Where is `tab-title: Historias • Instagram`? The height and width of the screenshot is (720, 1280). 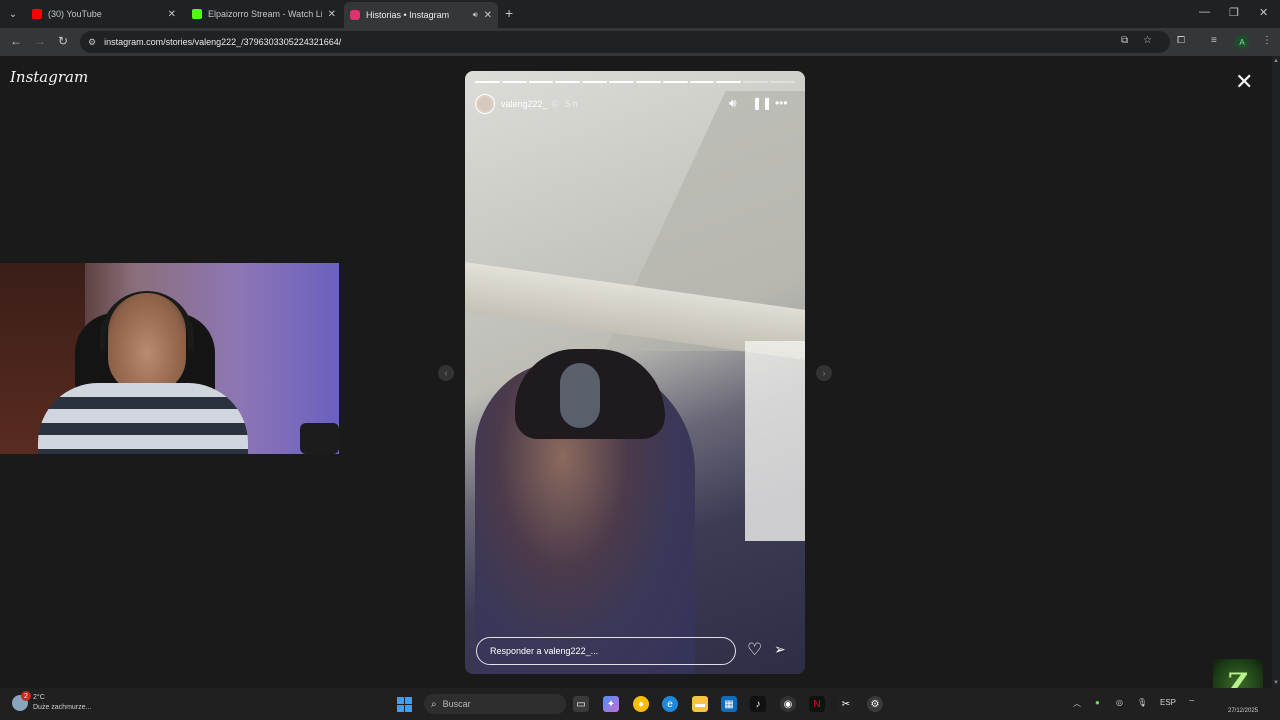
tab-title: Historias • Instagram is located at coordinates (408, 15).